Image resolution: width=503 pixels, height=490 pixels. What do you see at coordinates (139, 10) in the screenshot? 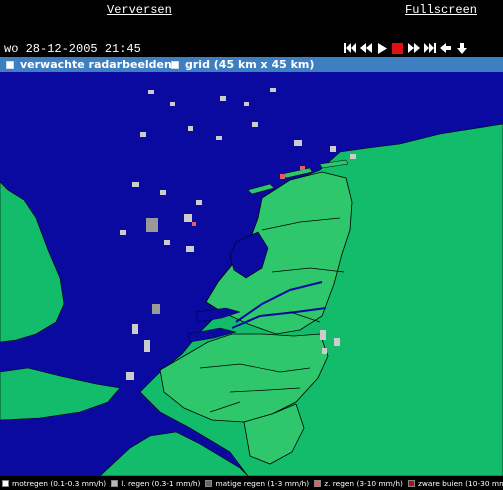
I see `refresh-link: Verversen` at bounding box center [139, 10].